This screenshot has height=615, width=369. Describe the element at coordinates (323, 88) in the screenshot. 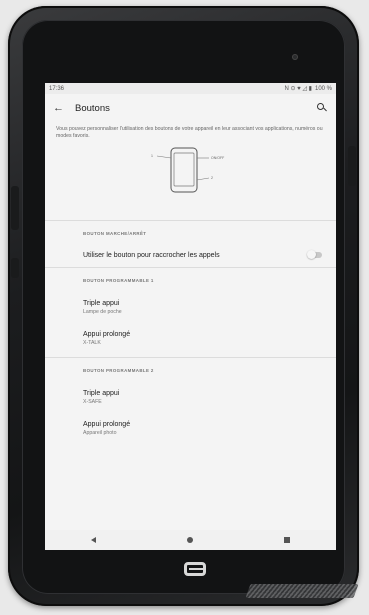

I see `battery-level: 100 %` at that location.